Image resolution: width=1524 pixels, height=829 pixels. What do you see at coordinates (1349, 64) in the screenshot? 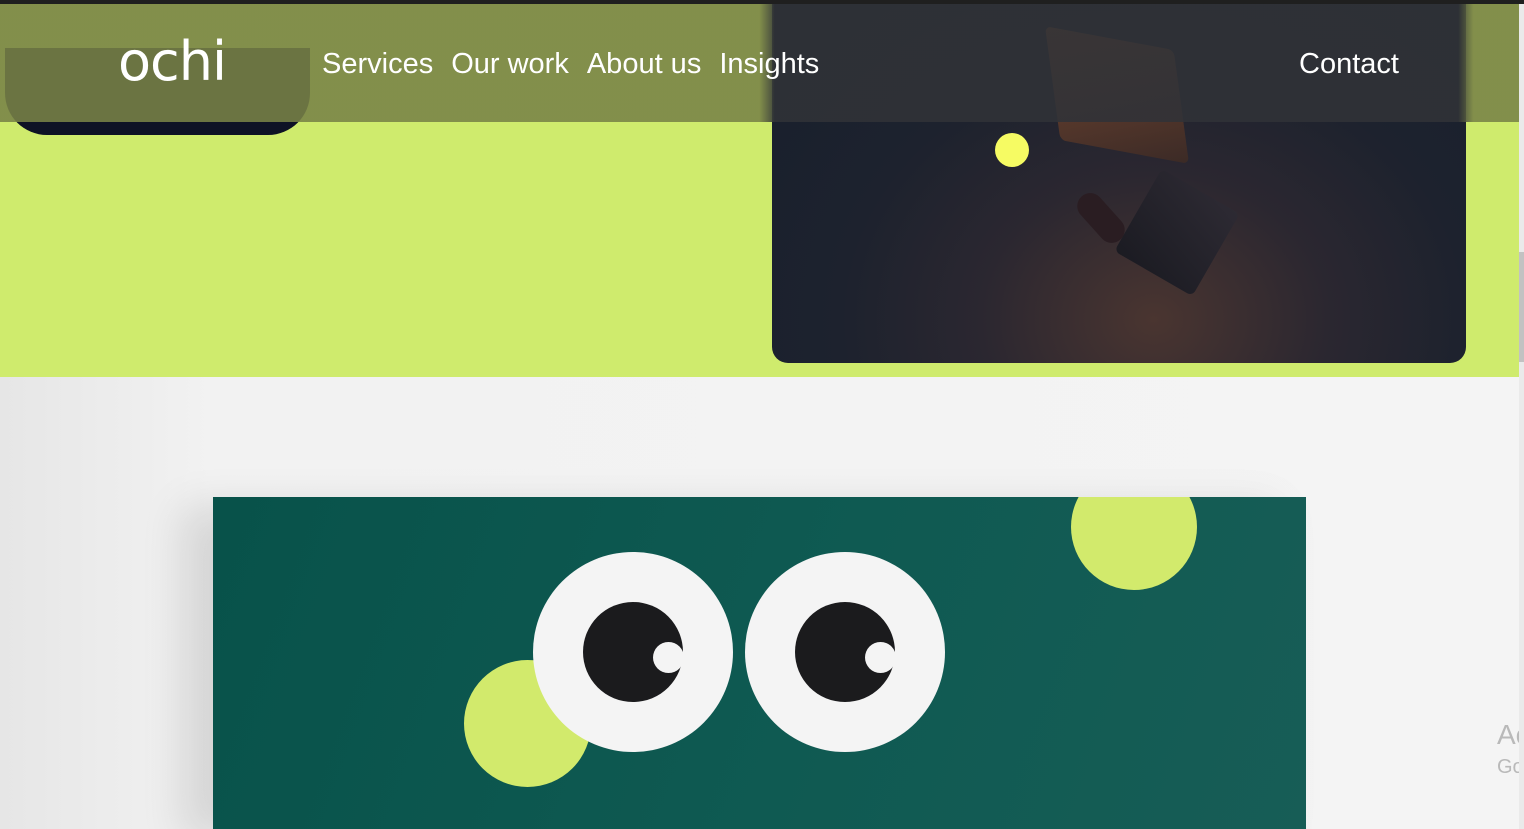
I see `nav-link-contact: Contact` at bounding box center [1349, 64].